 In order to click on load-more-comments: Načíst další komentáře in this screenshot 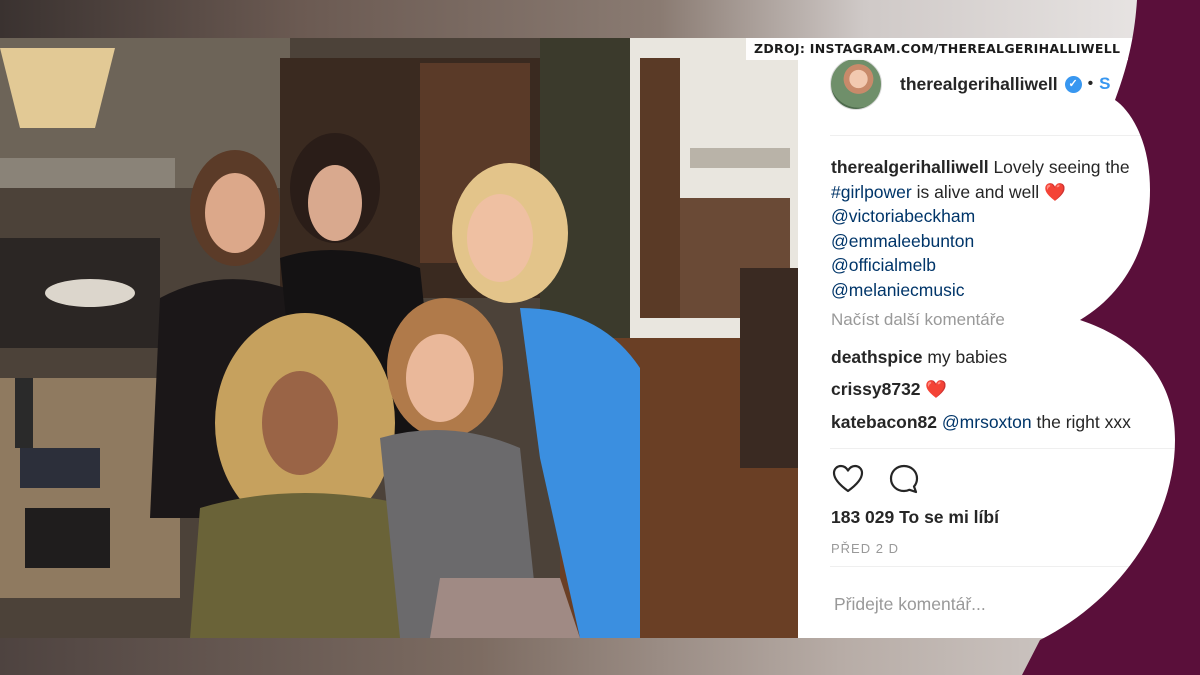, I will do `click(918, 320)`.